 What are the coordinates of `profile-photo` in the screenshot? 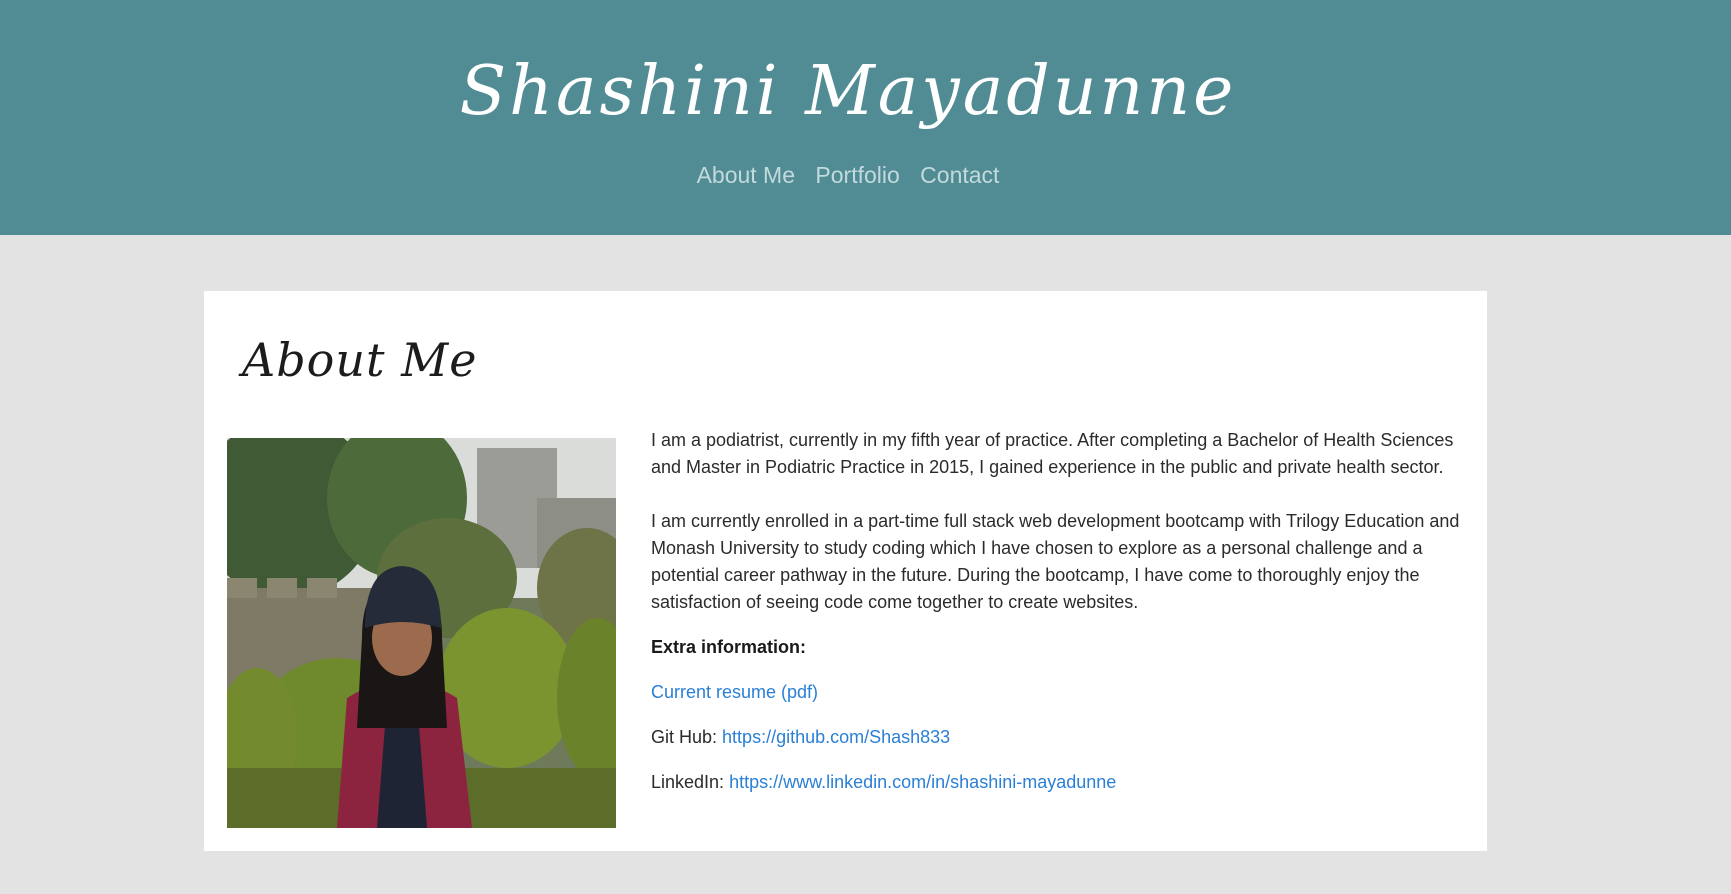 It's located at (421, 633).